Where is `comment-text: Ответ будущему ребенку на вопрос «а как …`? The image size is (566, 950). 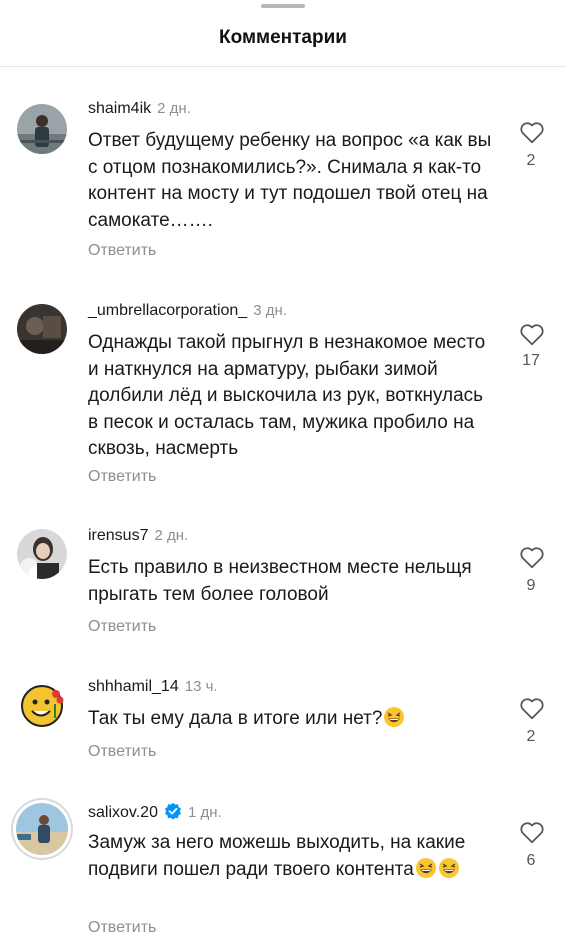 comment-text: Ответ будущему ребенку на вопрос «а как … is located at coordinates (290, 180).